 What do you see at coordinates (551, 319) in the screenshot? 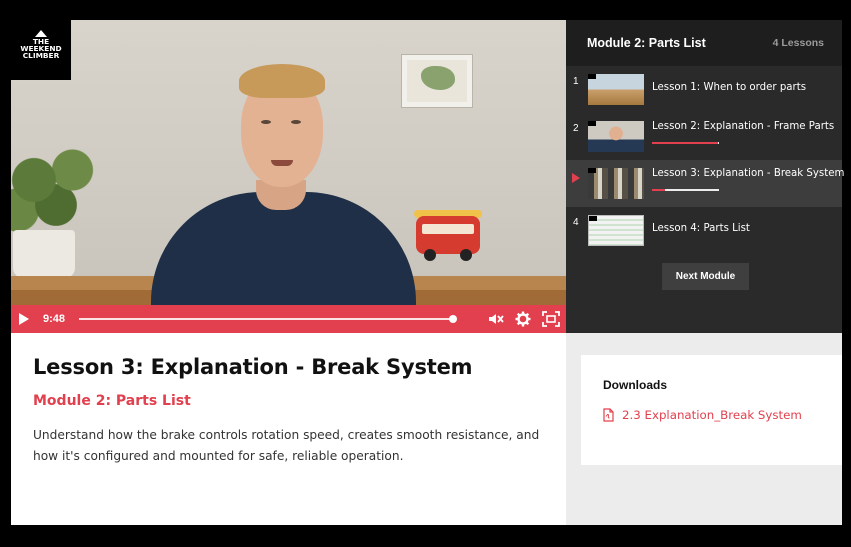
I see `fullscreen-icon` at bounding box center [551, 319].